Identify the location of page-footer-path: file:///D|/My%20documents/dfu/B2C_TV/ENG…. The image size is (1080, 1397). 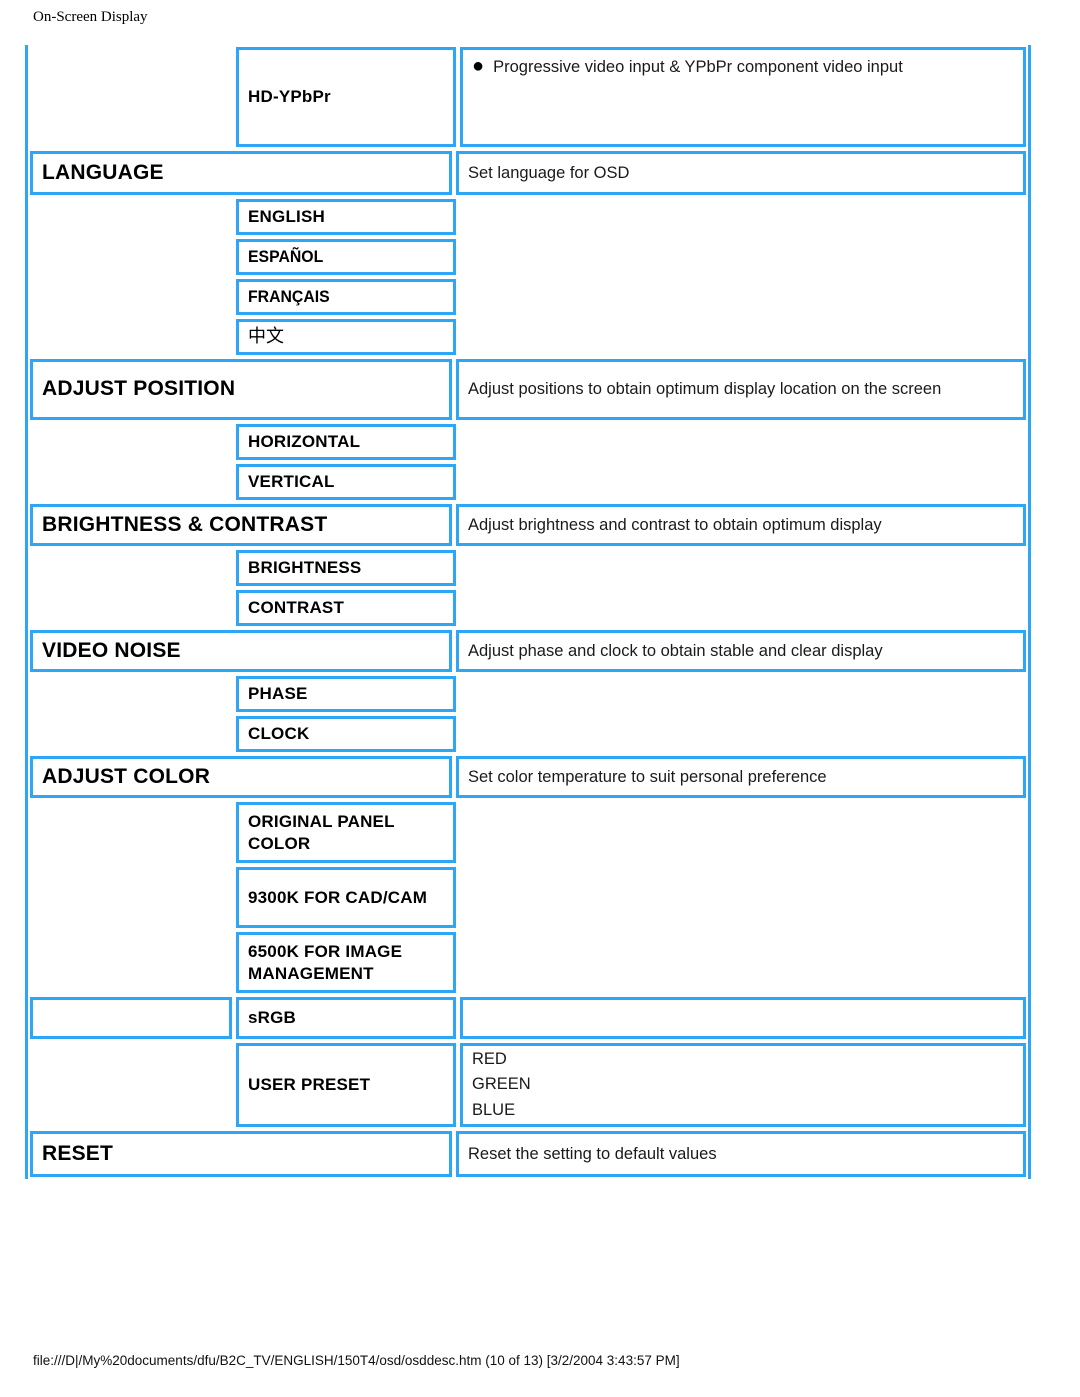
(356, 1360).